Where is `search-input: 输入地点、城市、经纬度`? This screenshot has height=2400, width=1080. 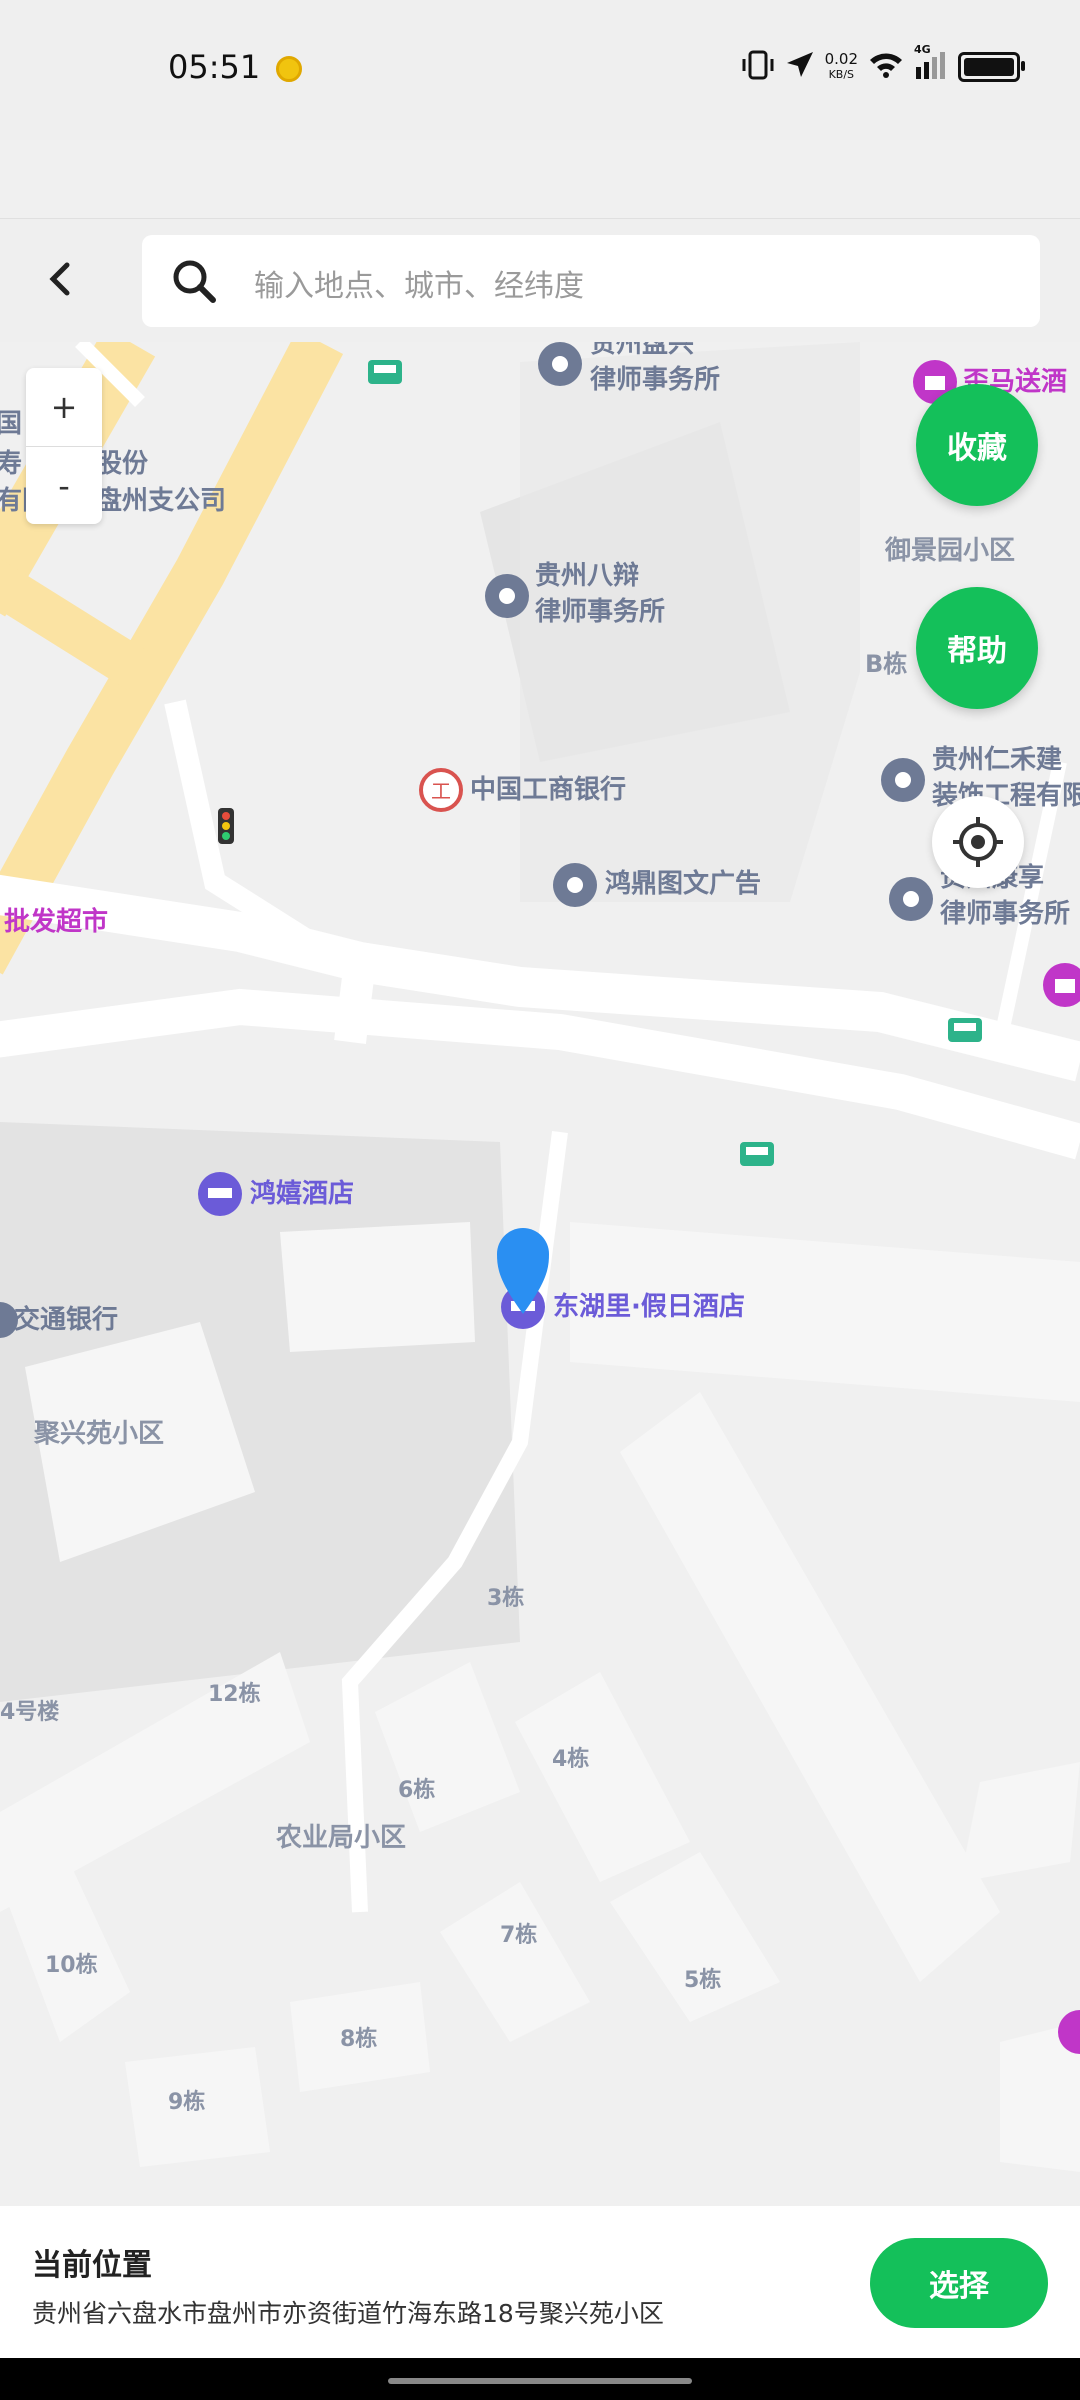
search-input: 输入地点、城市、经纬度 is located at coordinates (591, 281).